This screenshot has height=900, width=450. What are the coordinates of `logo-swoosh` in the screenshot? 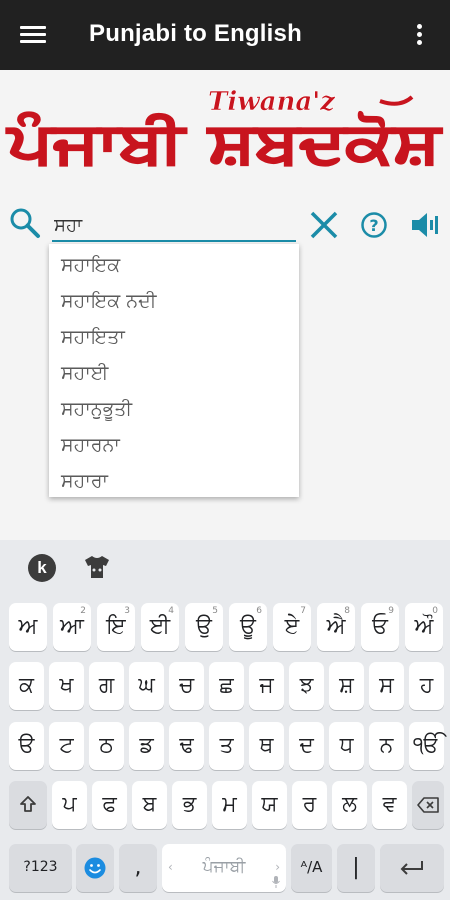 It's located at (396, 100).